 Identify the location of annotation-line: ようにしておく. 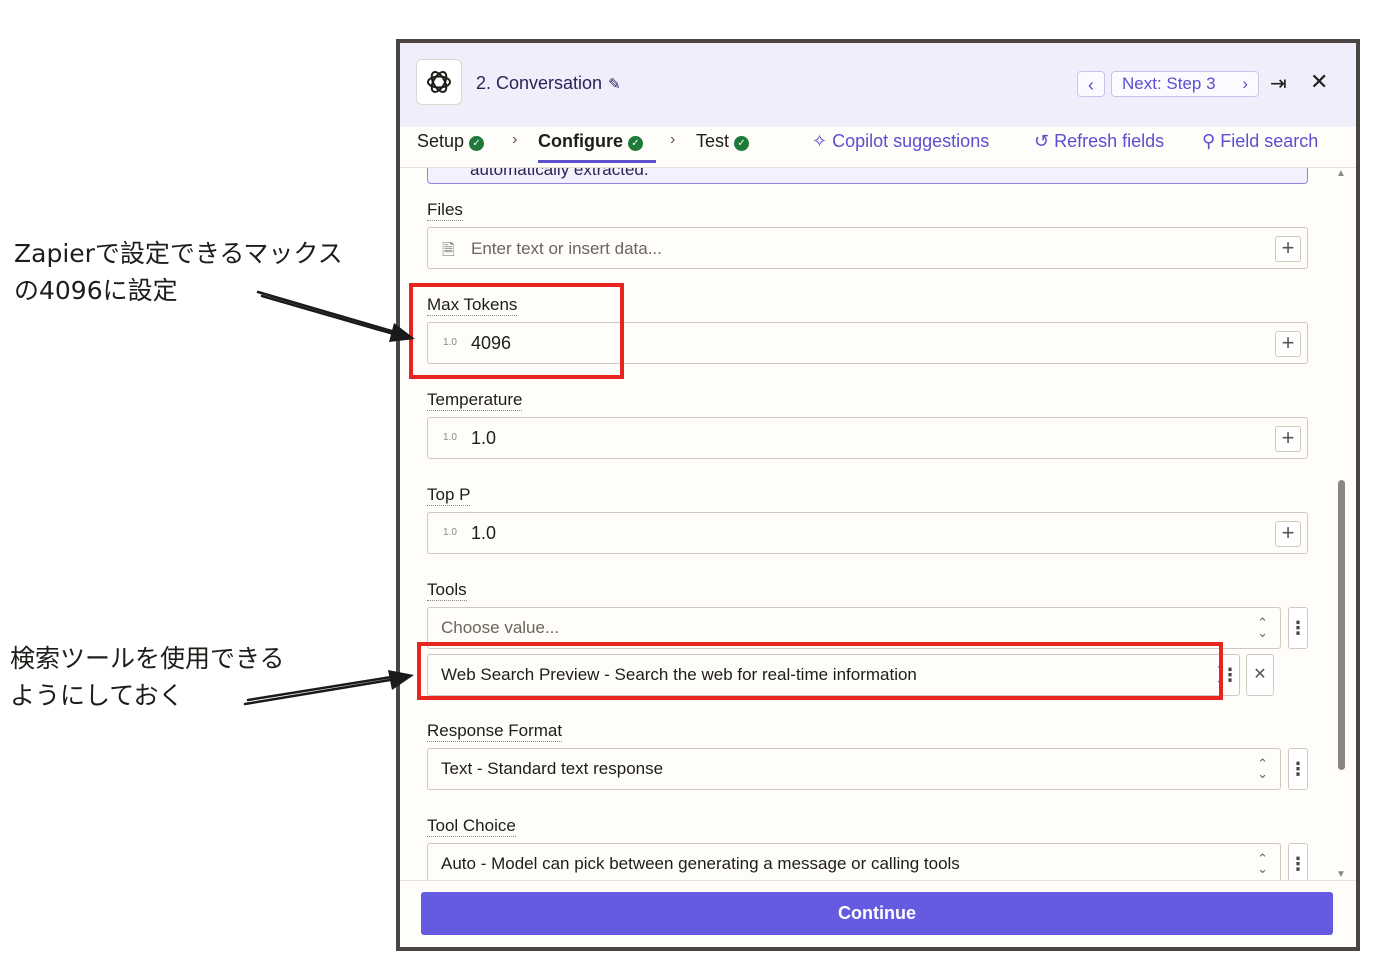
(97, 695).